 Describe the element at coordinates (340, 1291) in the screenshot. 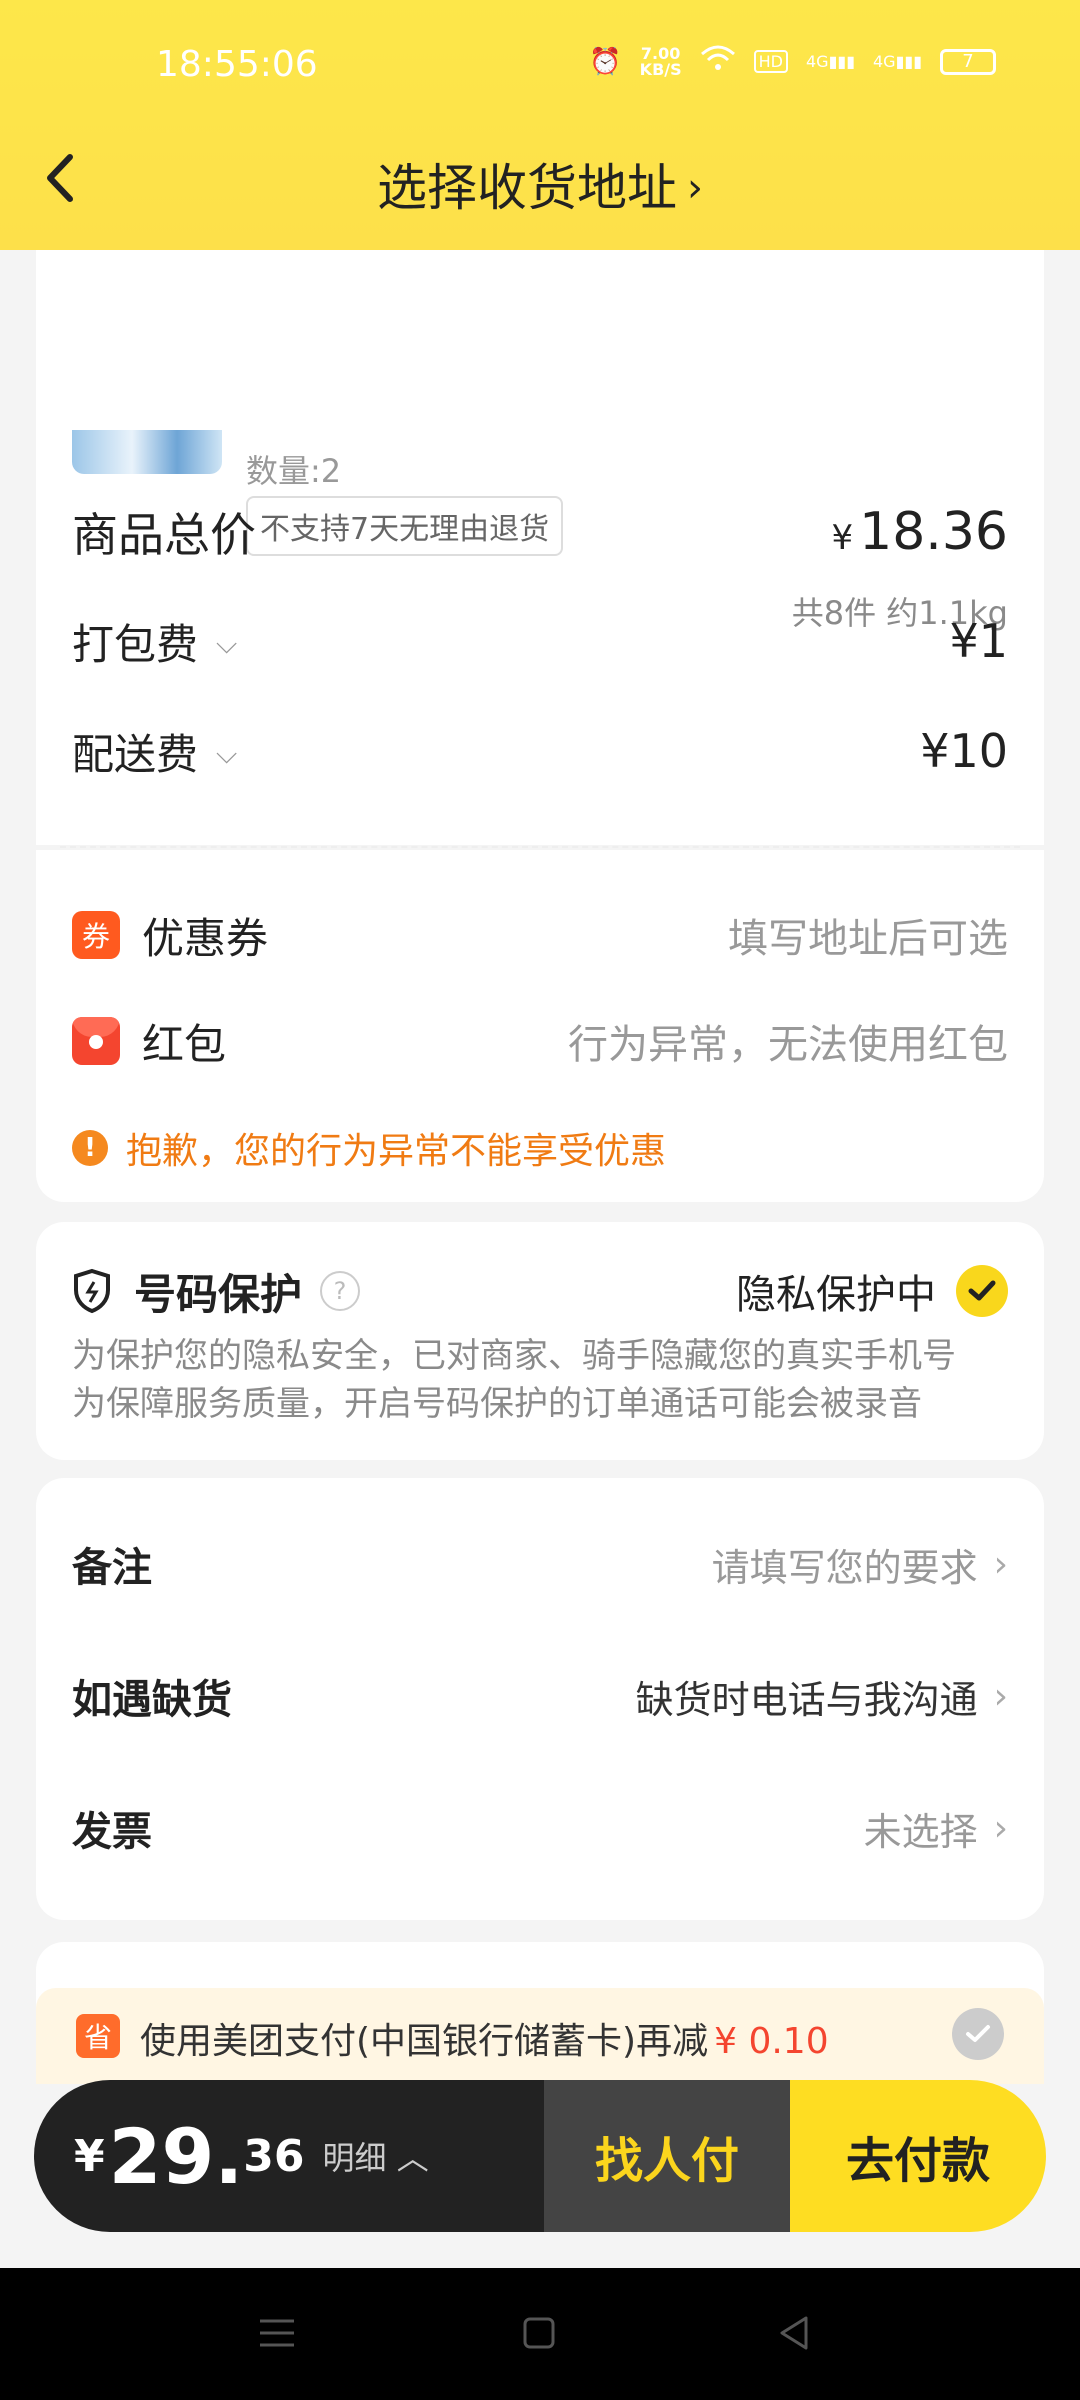

I see `help-icon: ?` at that location.